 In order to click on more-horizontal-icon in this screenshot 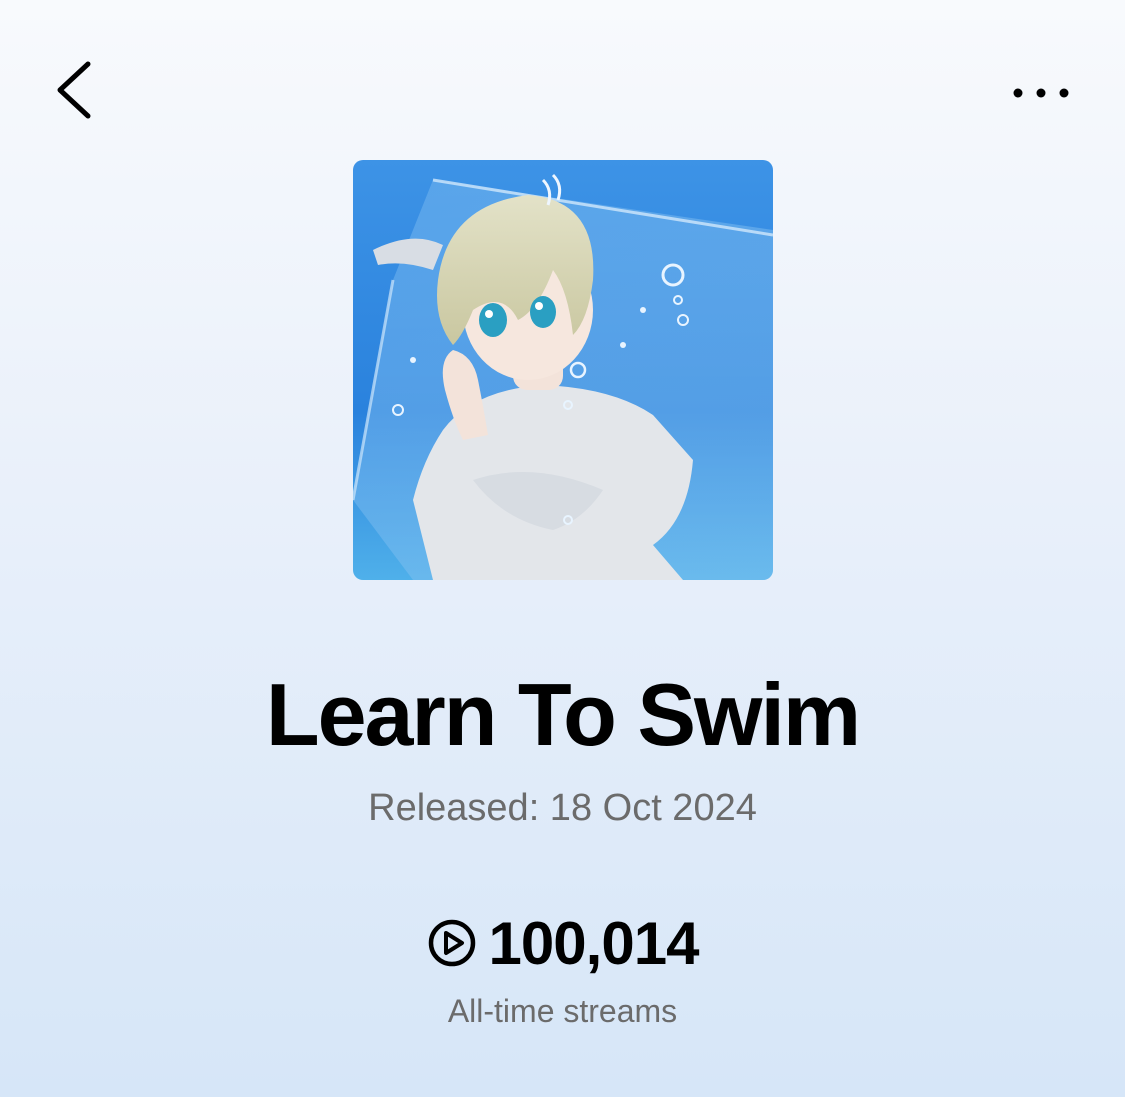, I will do `click(1041, 93)`.